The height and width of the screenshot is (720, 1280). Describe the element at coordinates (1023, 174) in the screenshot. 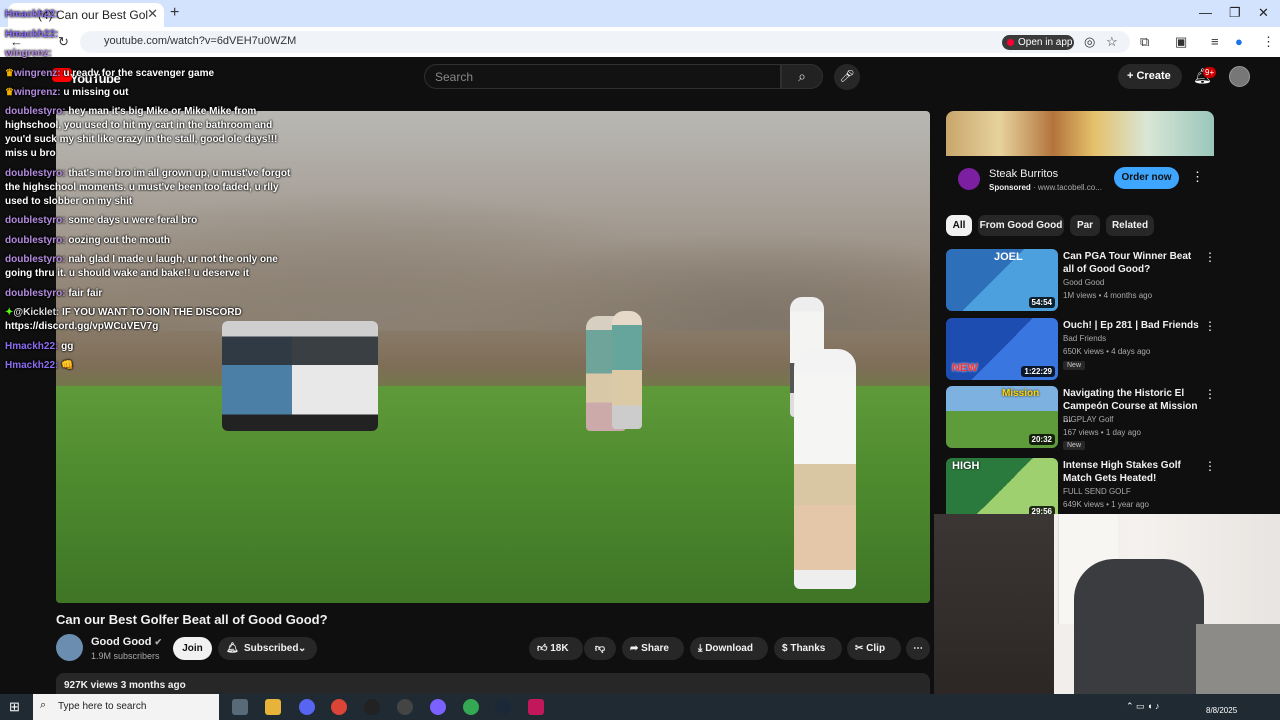

I see `ad-title: Steak Burritos` at that location.